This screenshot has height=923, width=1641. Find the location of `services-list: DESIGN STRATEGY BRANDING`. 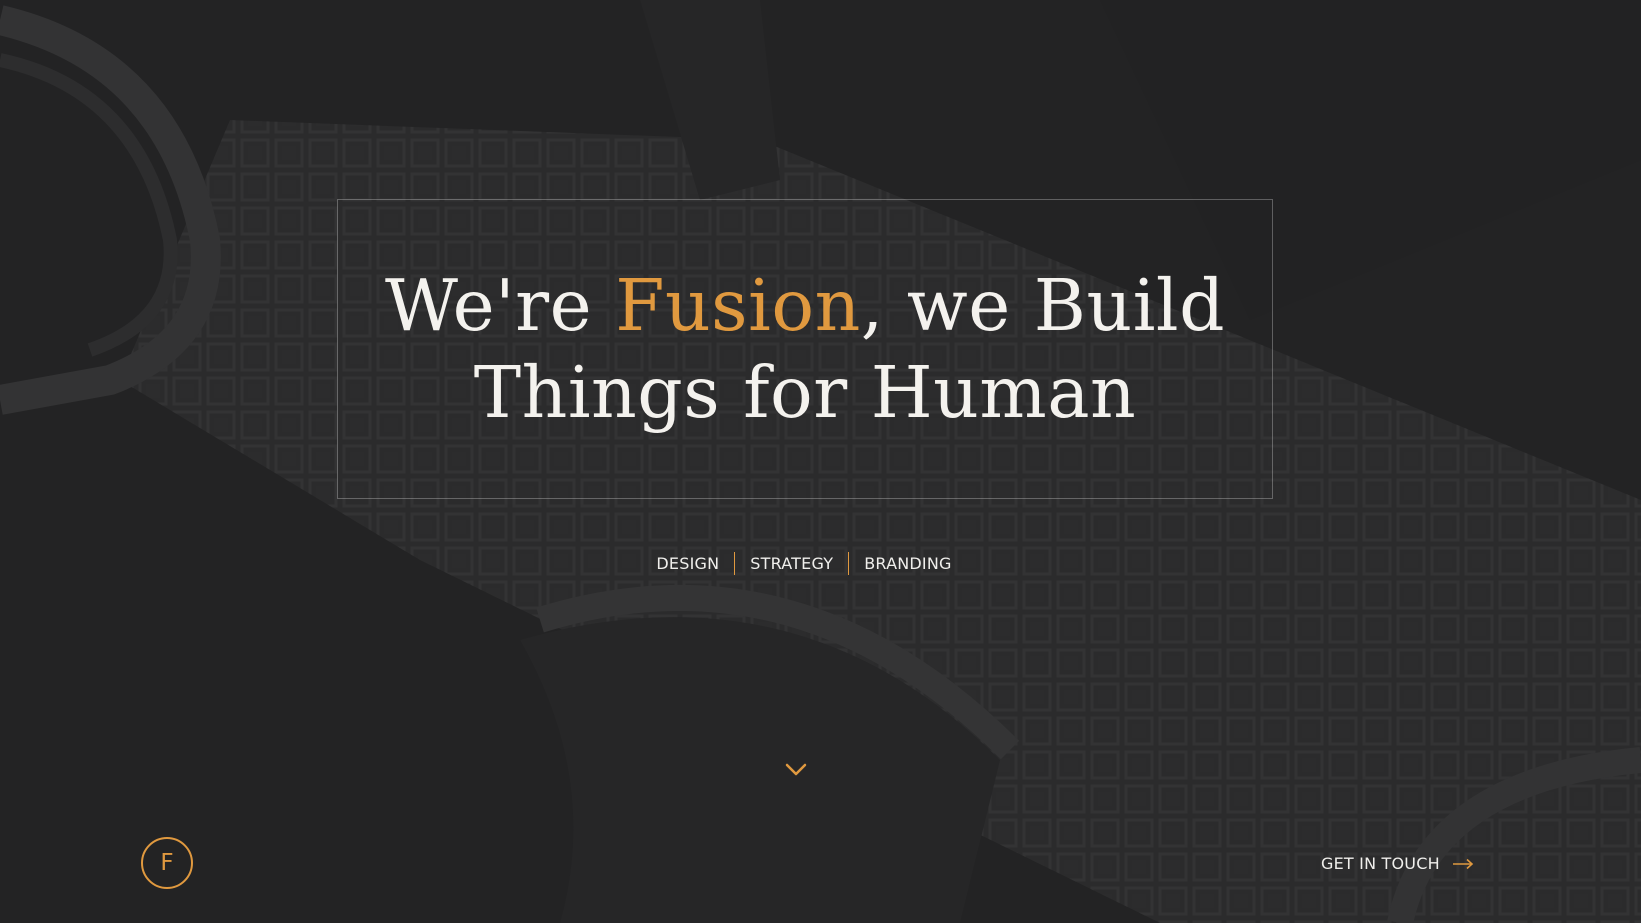

services-list: DESIGN STRATEGY BRANDING is located at coordinates (804, 563).